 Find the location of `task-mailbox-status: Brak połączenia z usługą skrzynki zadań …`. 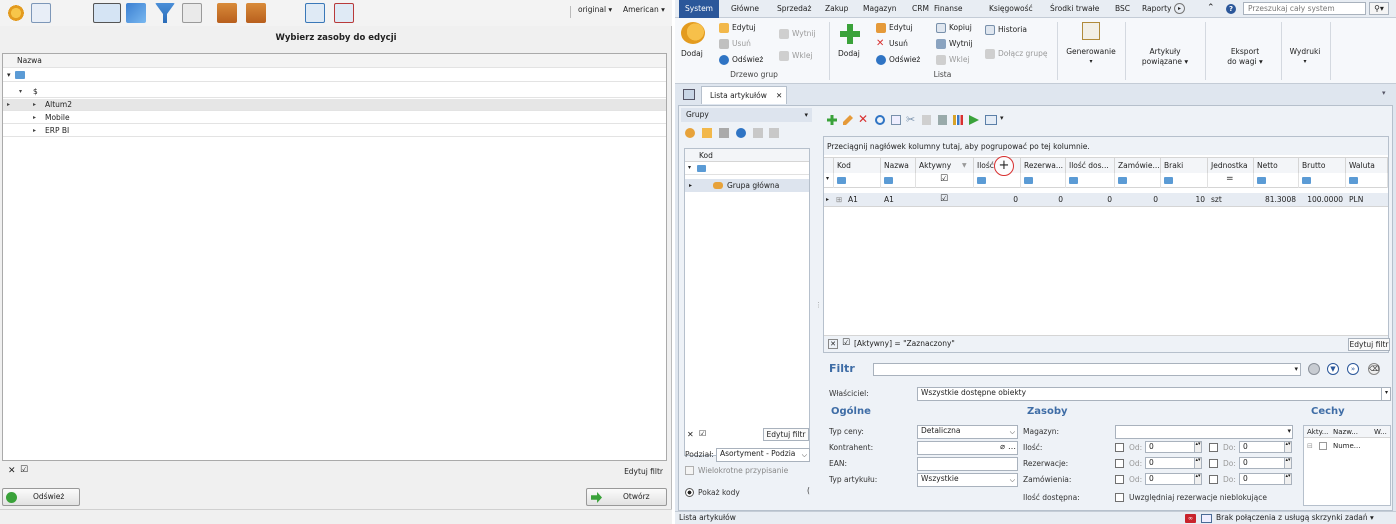

task-mailbox-status: Brak połączenia z usługą skrzynki zadań … is located at coordinates (1295, 517).